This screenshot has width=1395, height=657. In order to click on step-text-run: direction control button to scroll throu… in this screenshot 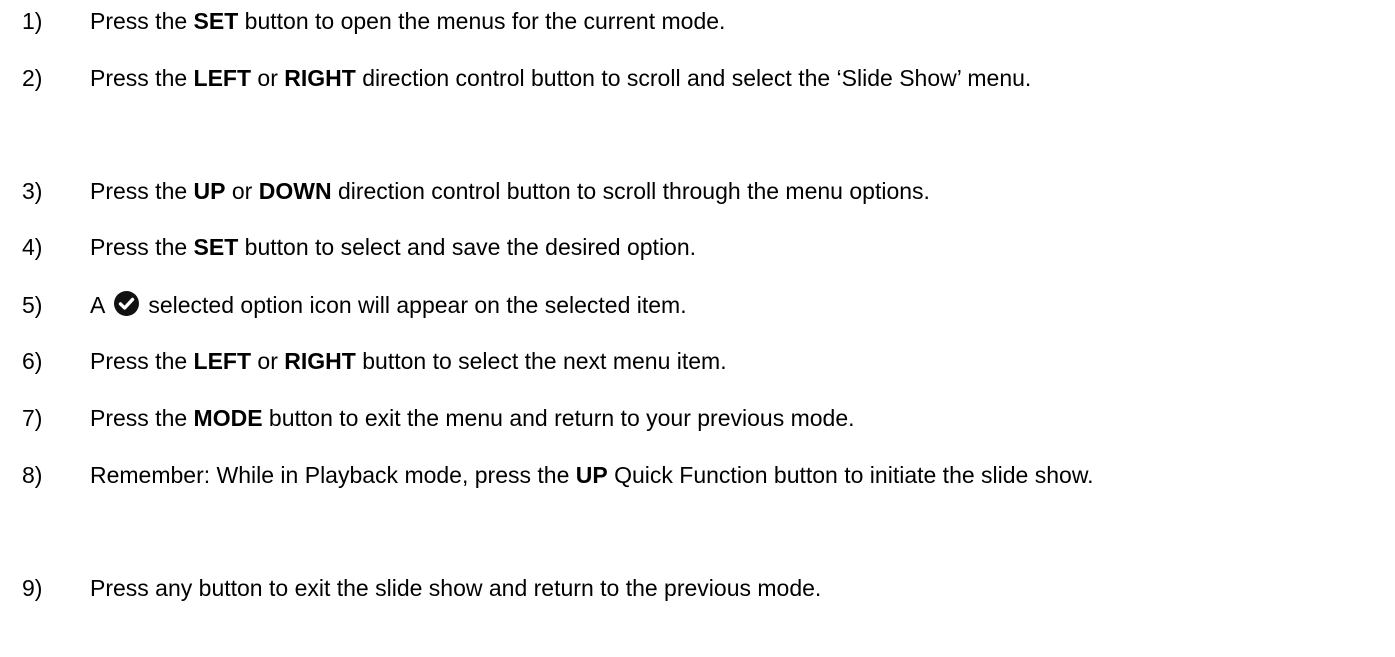, I will do `click(630, 191)`.